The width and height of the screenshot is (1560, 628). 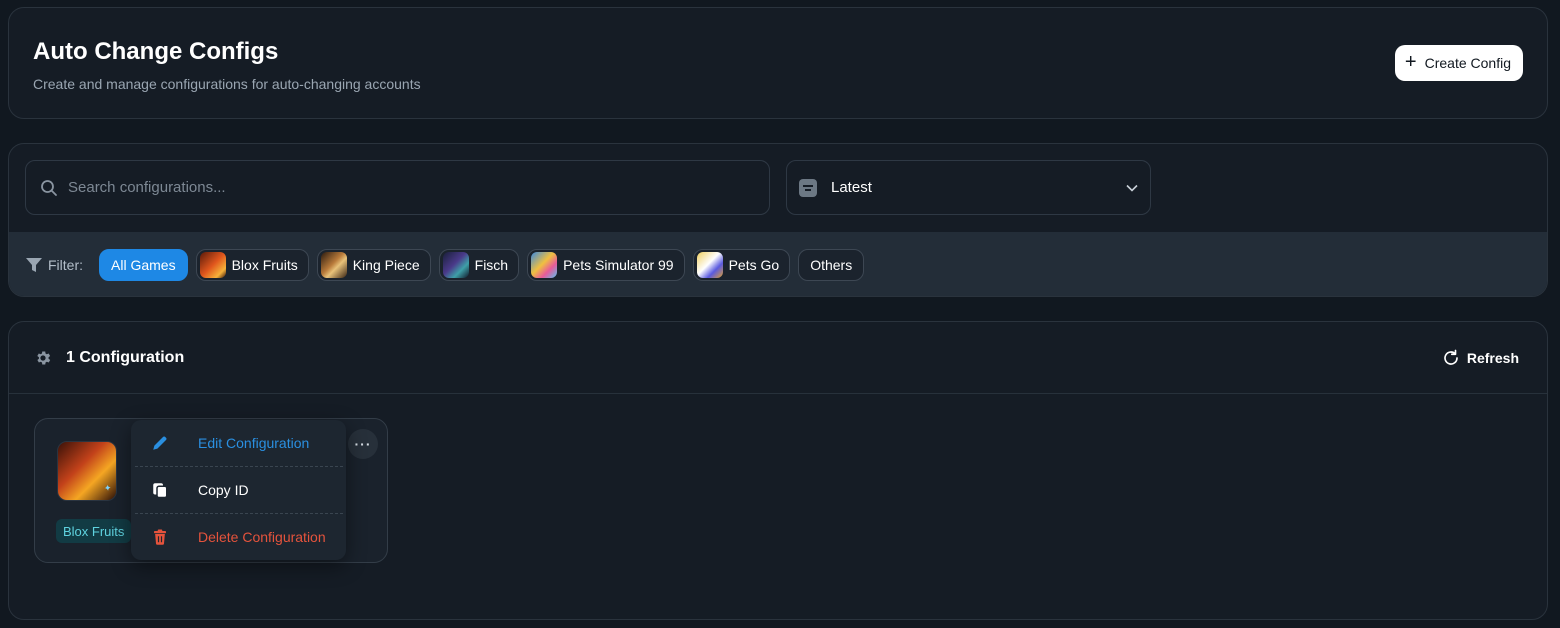 What do you see at coordinates (156, 51) in the screenshot?
I see `page-title: Auto Change Configs` at bounding box center [156, 51].